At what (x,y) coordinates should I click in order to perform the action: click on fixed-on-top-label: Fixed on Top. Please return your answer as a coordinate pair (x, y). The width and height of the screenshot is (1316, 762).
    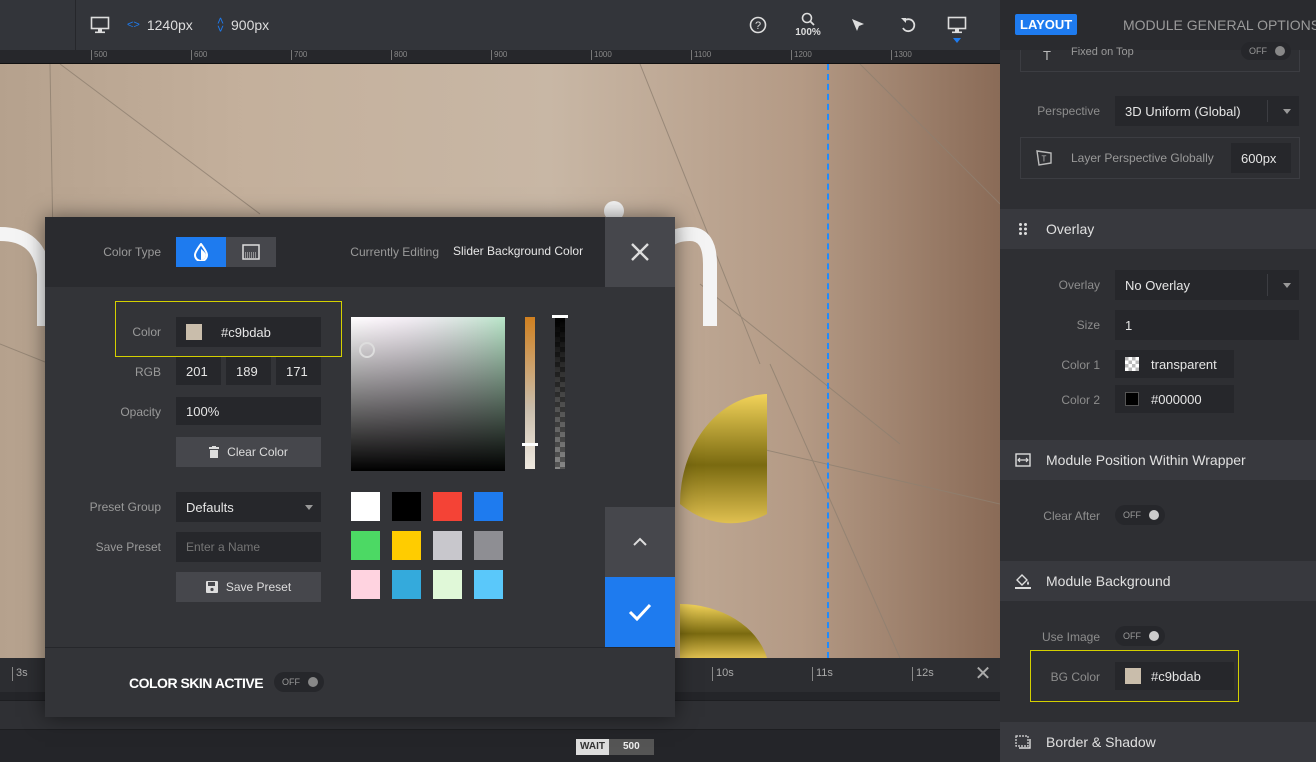
    Looking at the image, I should click on (1102, 52).